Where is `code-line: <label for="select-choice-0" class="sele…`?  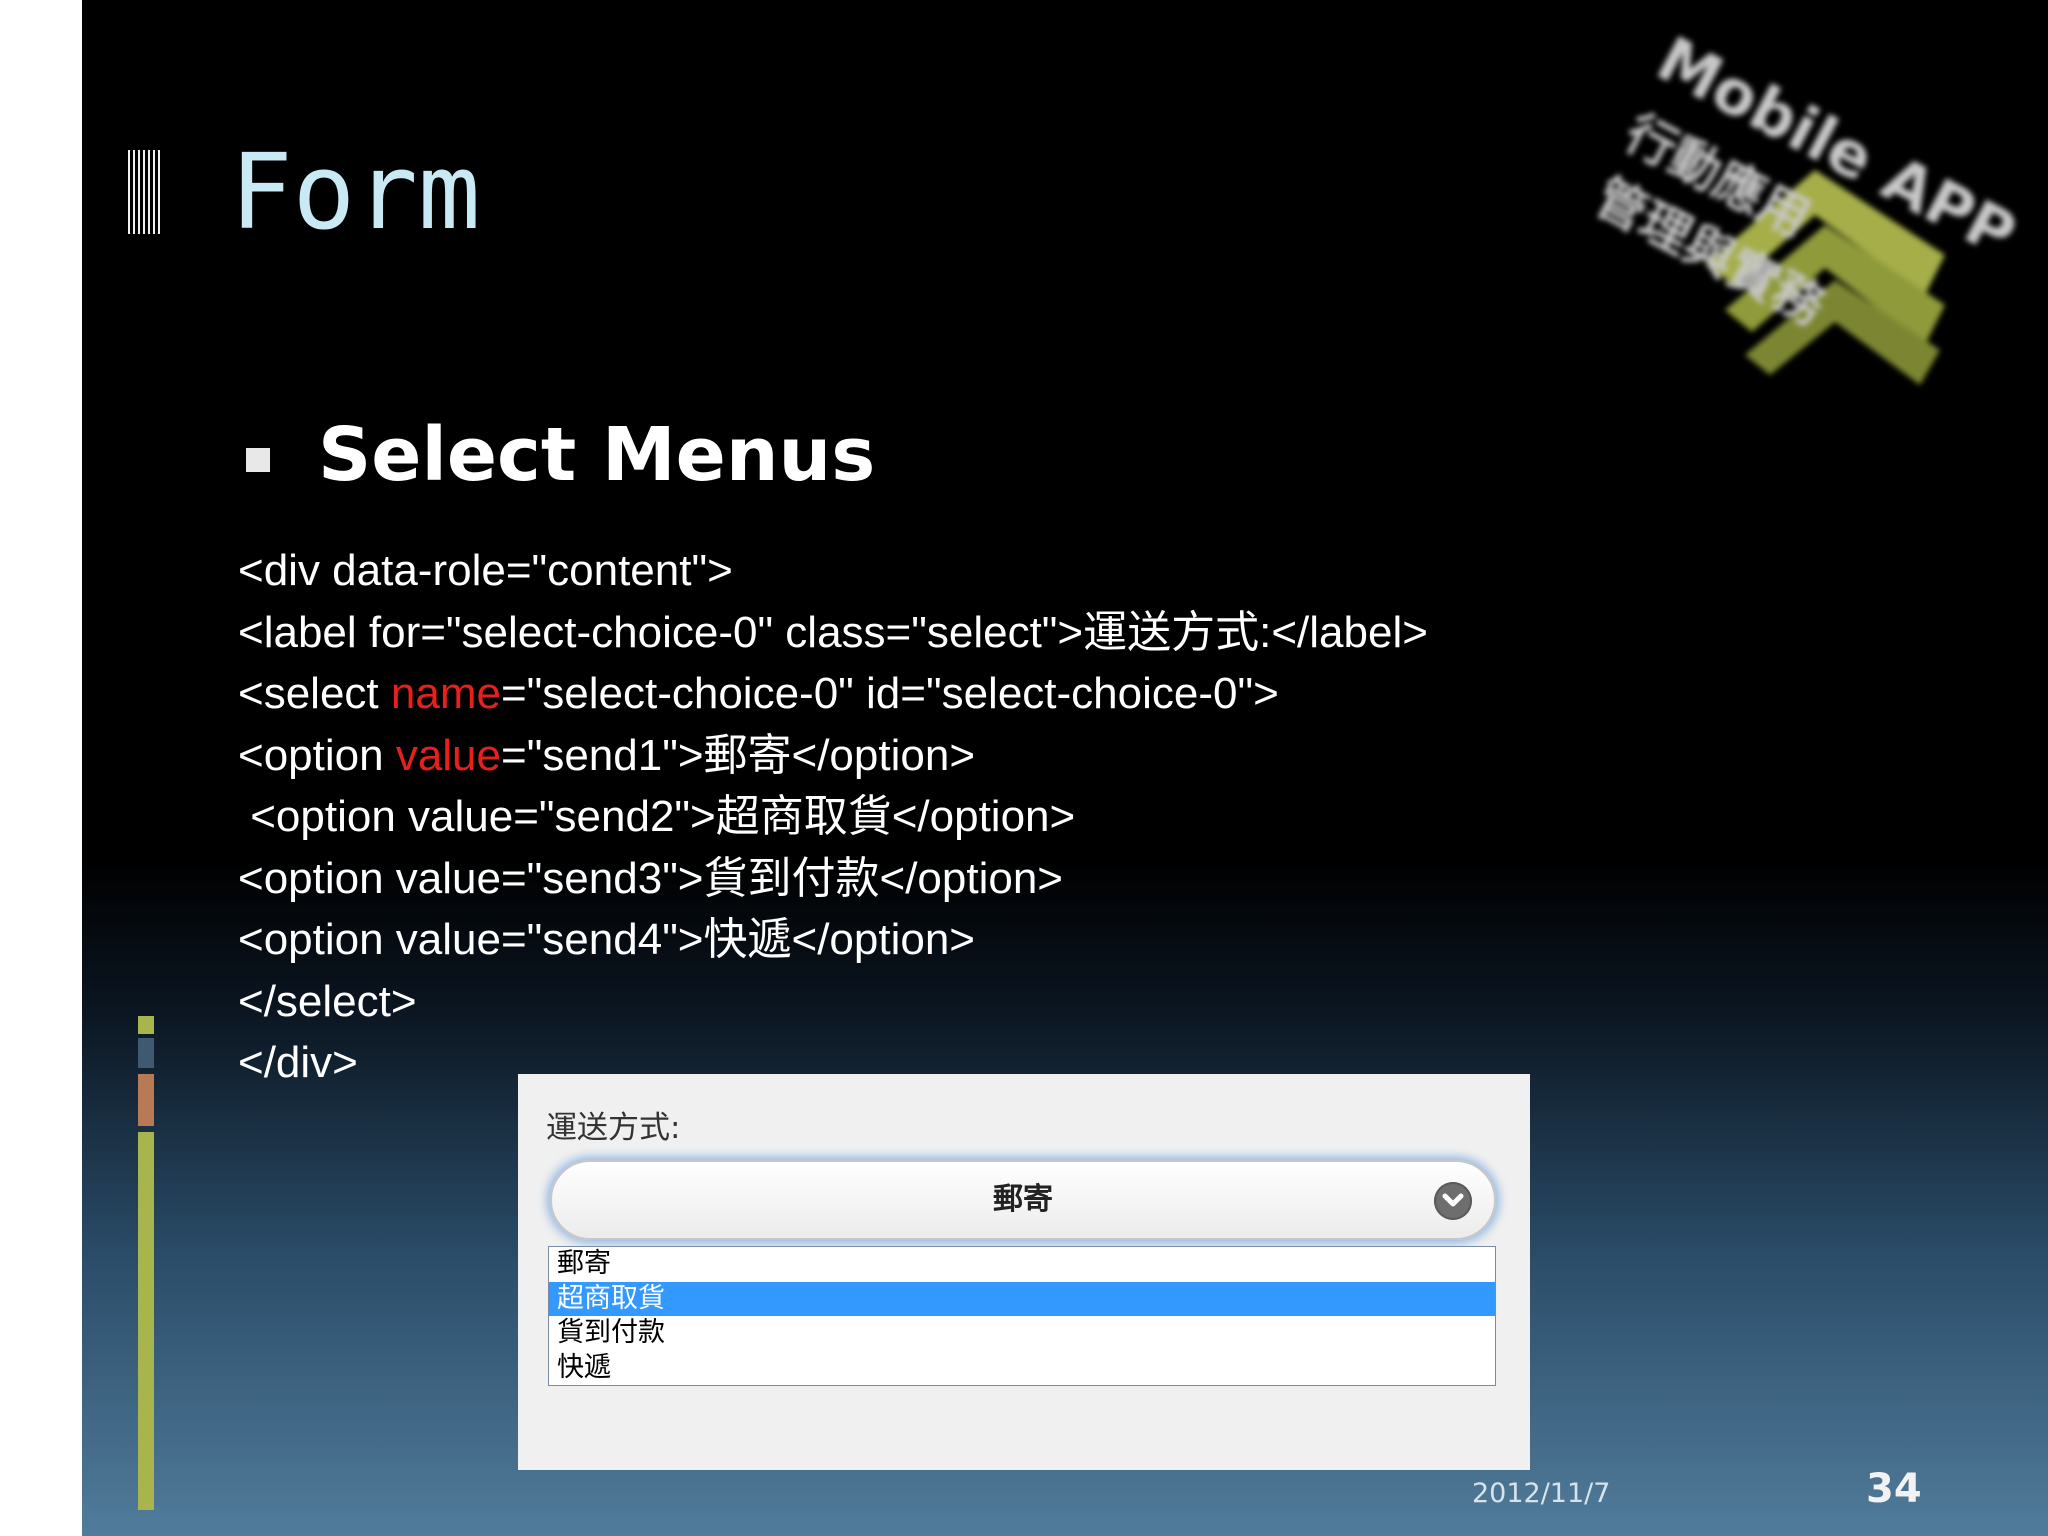
code-line: <label for="select-choice-0" class="sele… is located at coordinates (833, 633).